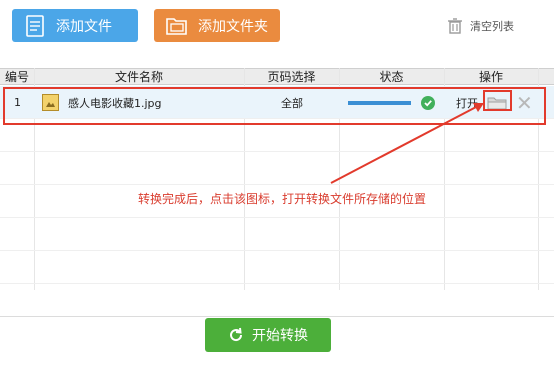 Image resolution: width=554 pixels, height=372 pixels. Describe the element at coordinates (236, 335) in the screenshot. I see `refresh-icon` at that location.